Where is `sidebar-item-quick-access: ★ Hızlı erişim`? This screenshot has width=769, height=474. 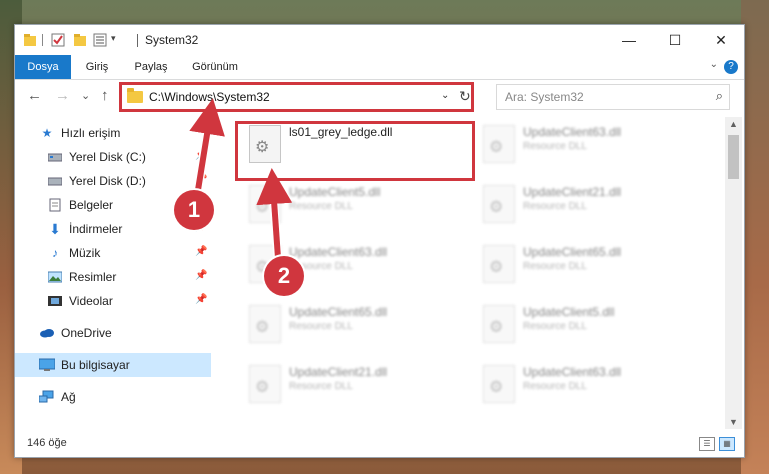
sidebar-item-quick-access: ★ Hızlı erişim is located at coordinates (113, 133).